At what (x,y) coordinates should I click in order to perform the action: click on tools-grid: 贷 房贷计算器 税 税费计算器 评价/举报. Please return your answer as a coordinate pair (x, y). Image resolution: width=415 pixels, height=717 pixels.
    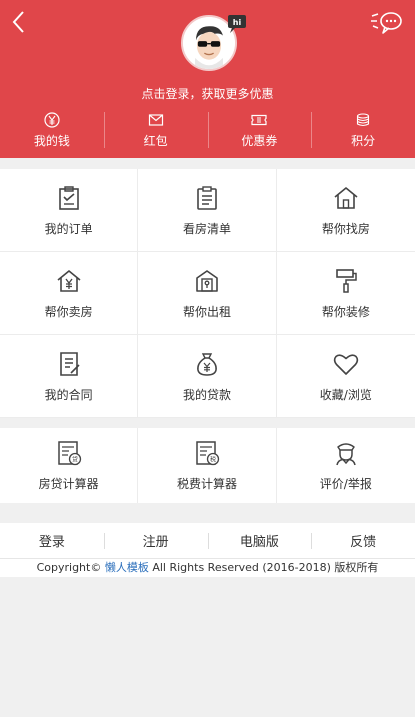
    Looking at the image, I should click on (207, 465).